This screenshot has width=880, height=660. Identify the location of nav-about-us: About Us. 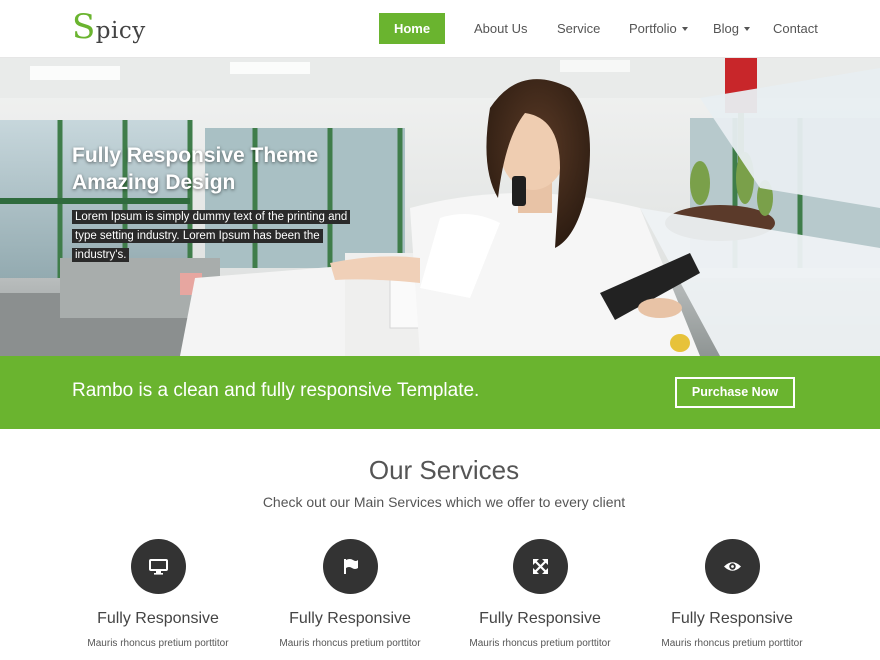
(500, 28).